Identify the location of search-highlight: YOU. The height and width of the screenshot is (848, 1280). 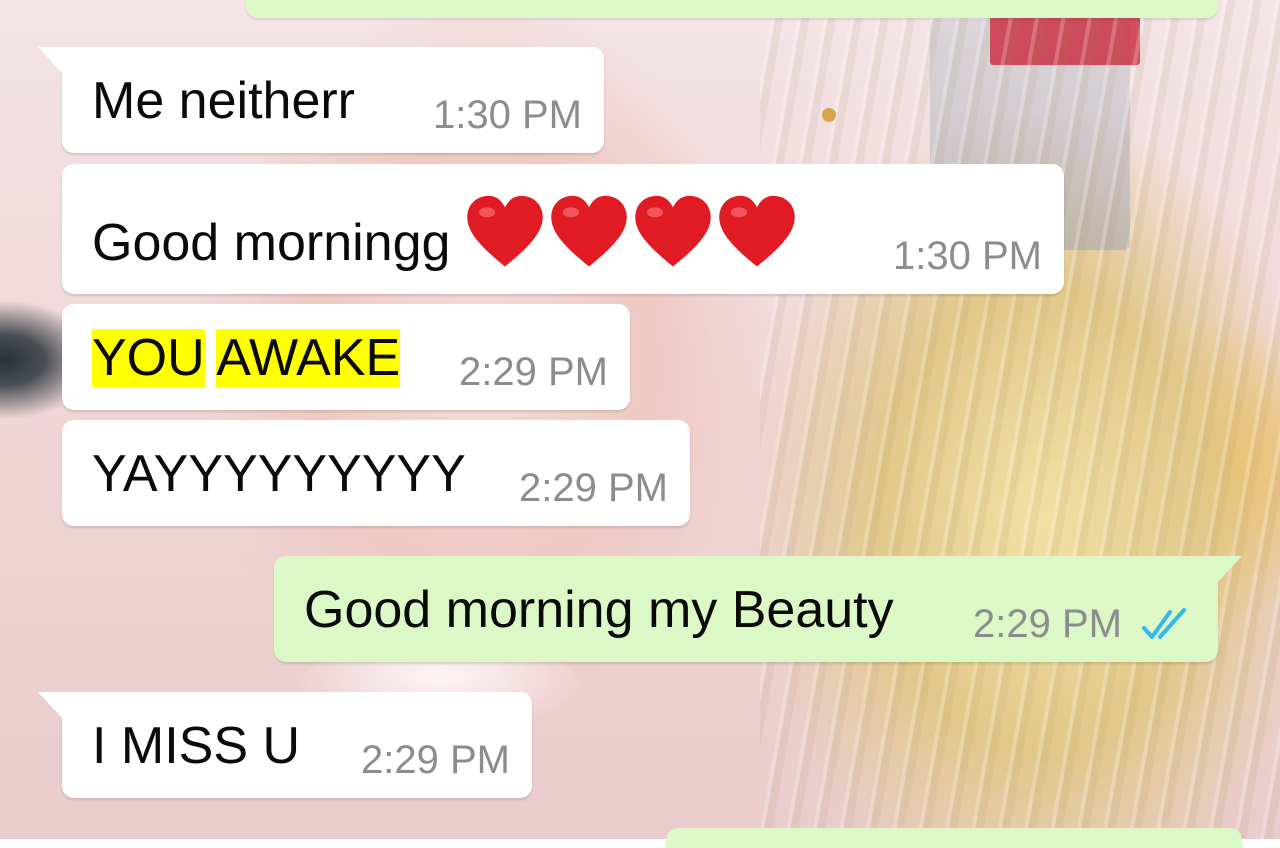
(148, 358).